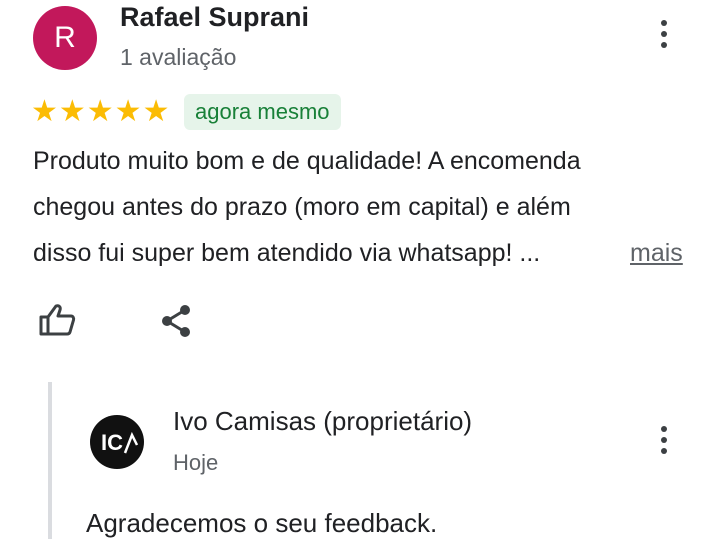 Image resolution: width=718 pixels, height=539 pixels. I want to click on thumb-up-icon, so click(57, 322).